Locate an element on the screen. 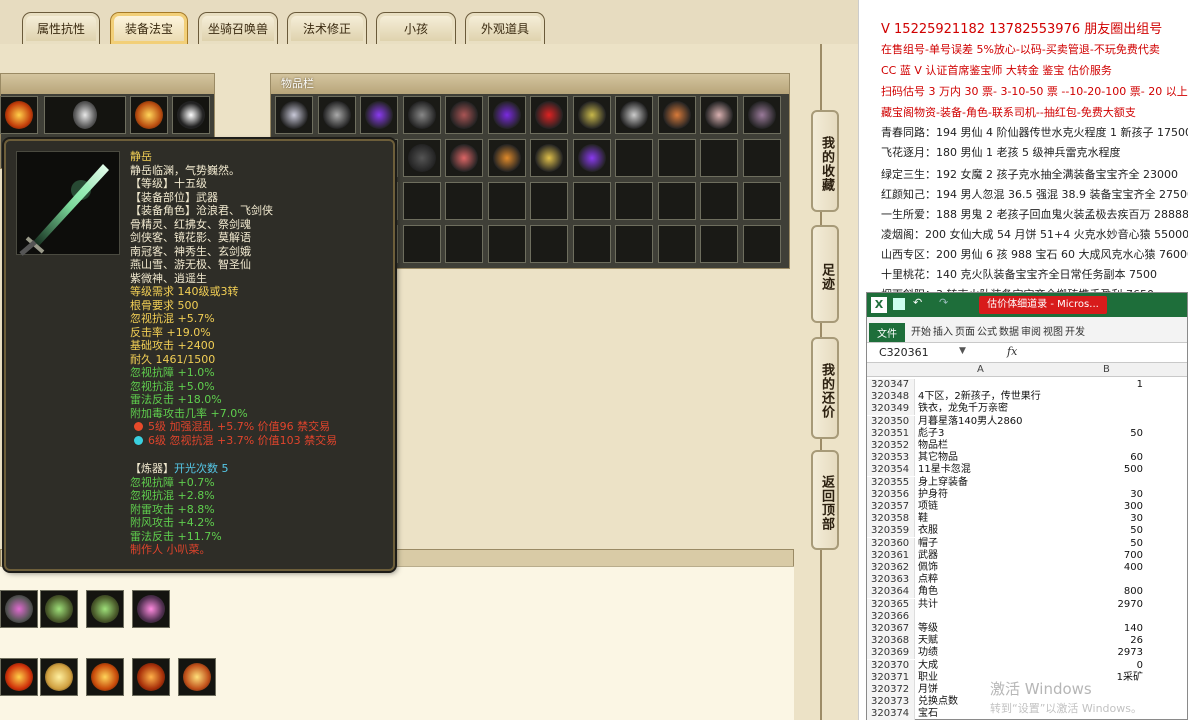  sheet-row: 320368 天赋 26 is located at coordinates (1027, 641).